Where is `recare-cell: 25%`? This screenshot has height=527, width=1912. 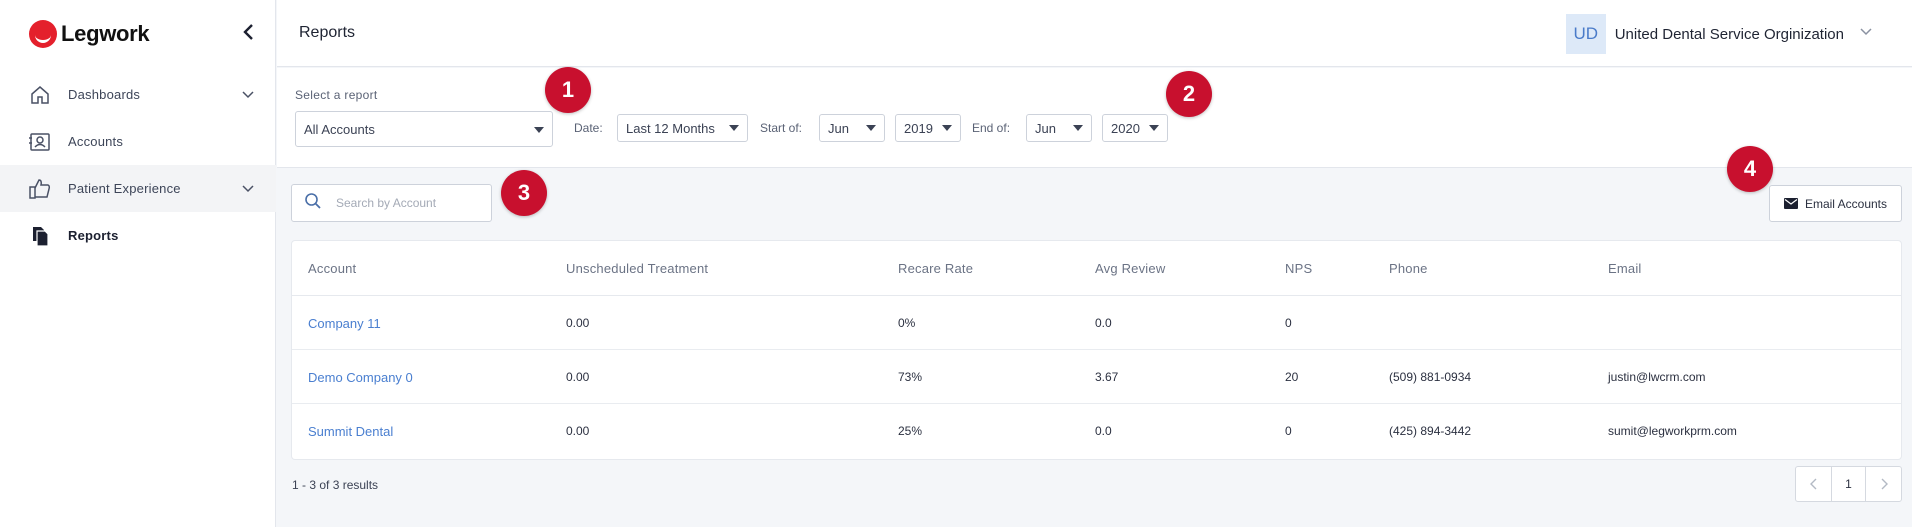 recare-cell: 25% is located at coordinates (910, 431).